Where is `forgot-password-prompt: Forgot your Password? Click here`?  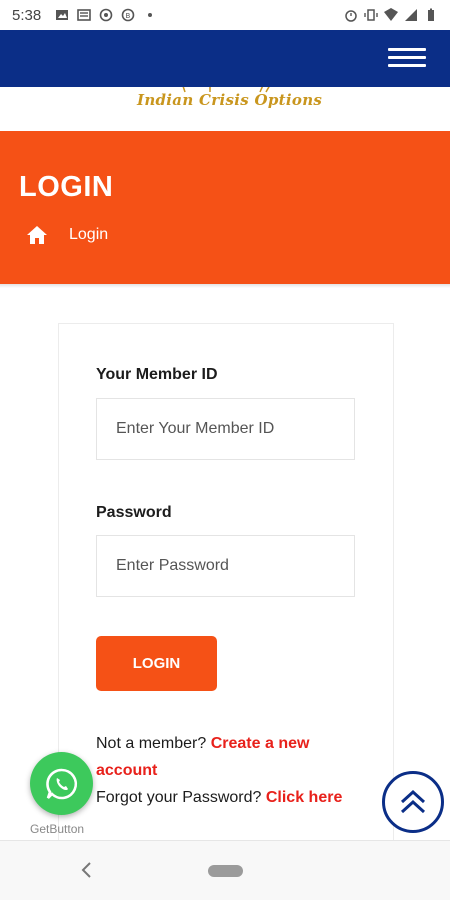 forgot-password-prompt: Forgot your Password? Click here is located at coordinates (226, 797).